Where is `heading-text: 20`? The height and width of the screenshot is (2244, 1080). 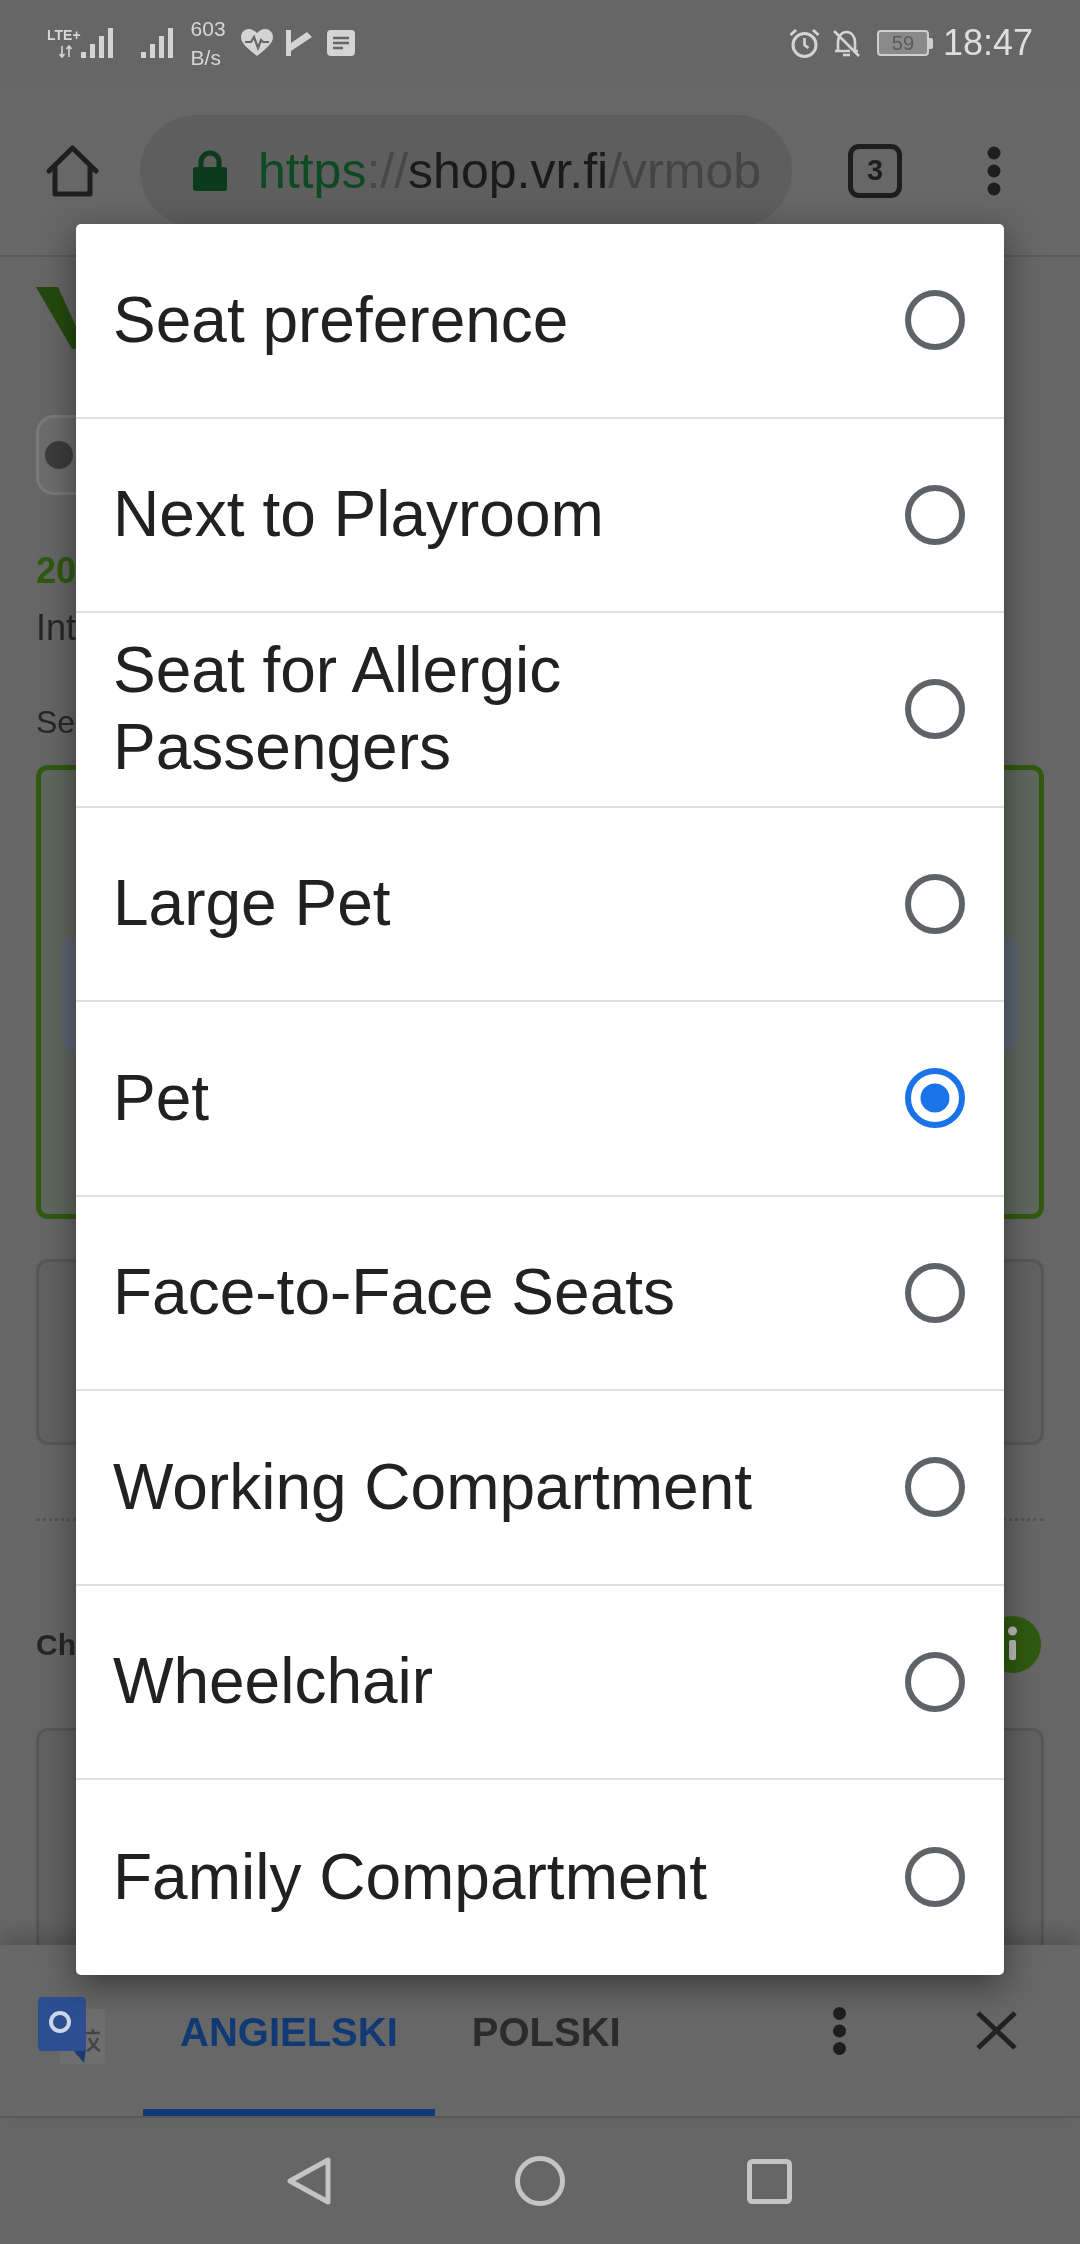 heading-text: 20 is located at coordinates (56, 571).